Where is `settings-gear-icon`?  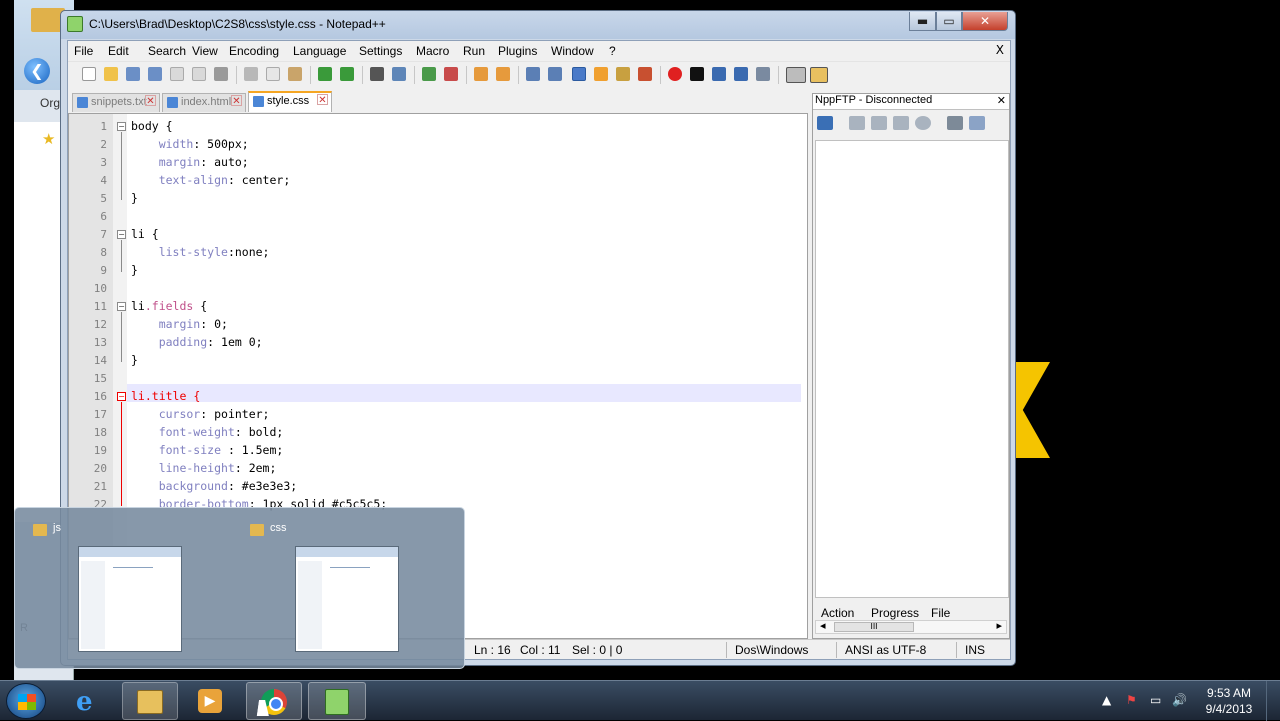 settings-gear-icon is located at coordinates (955, 123).